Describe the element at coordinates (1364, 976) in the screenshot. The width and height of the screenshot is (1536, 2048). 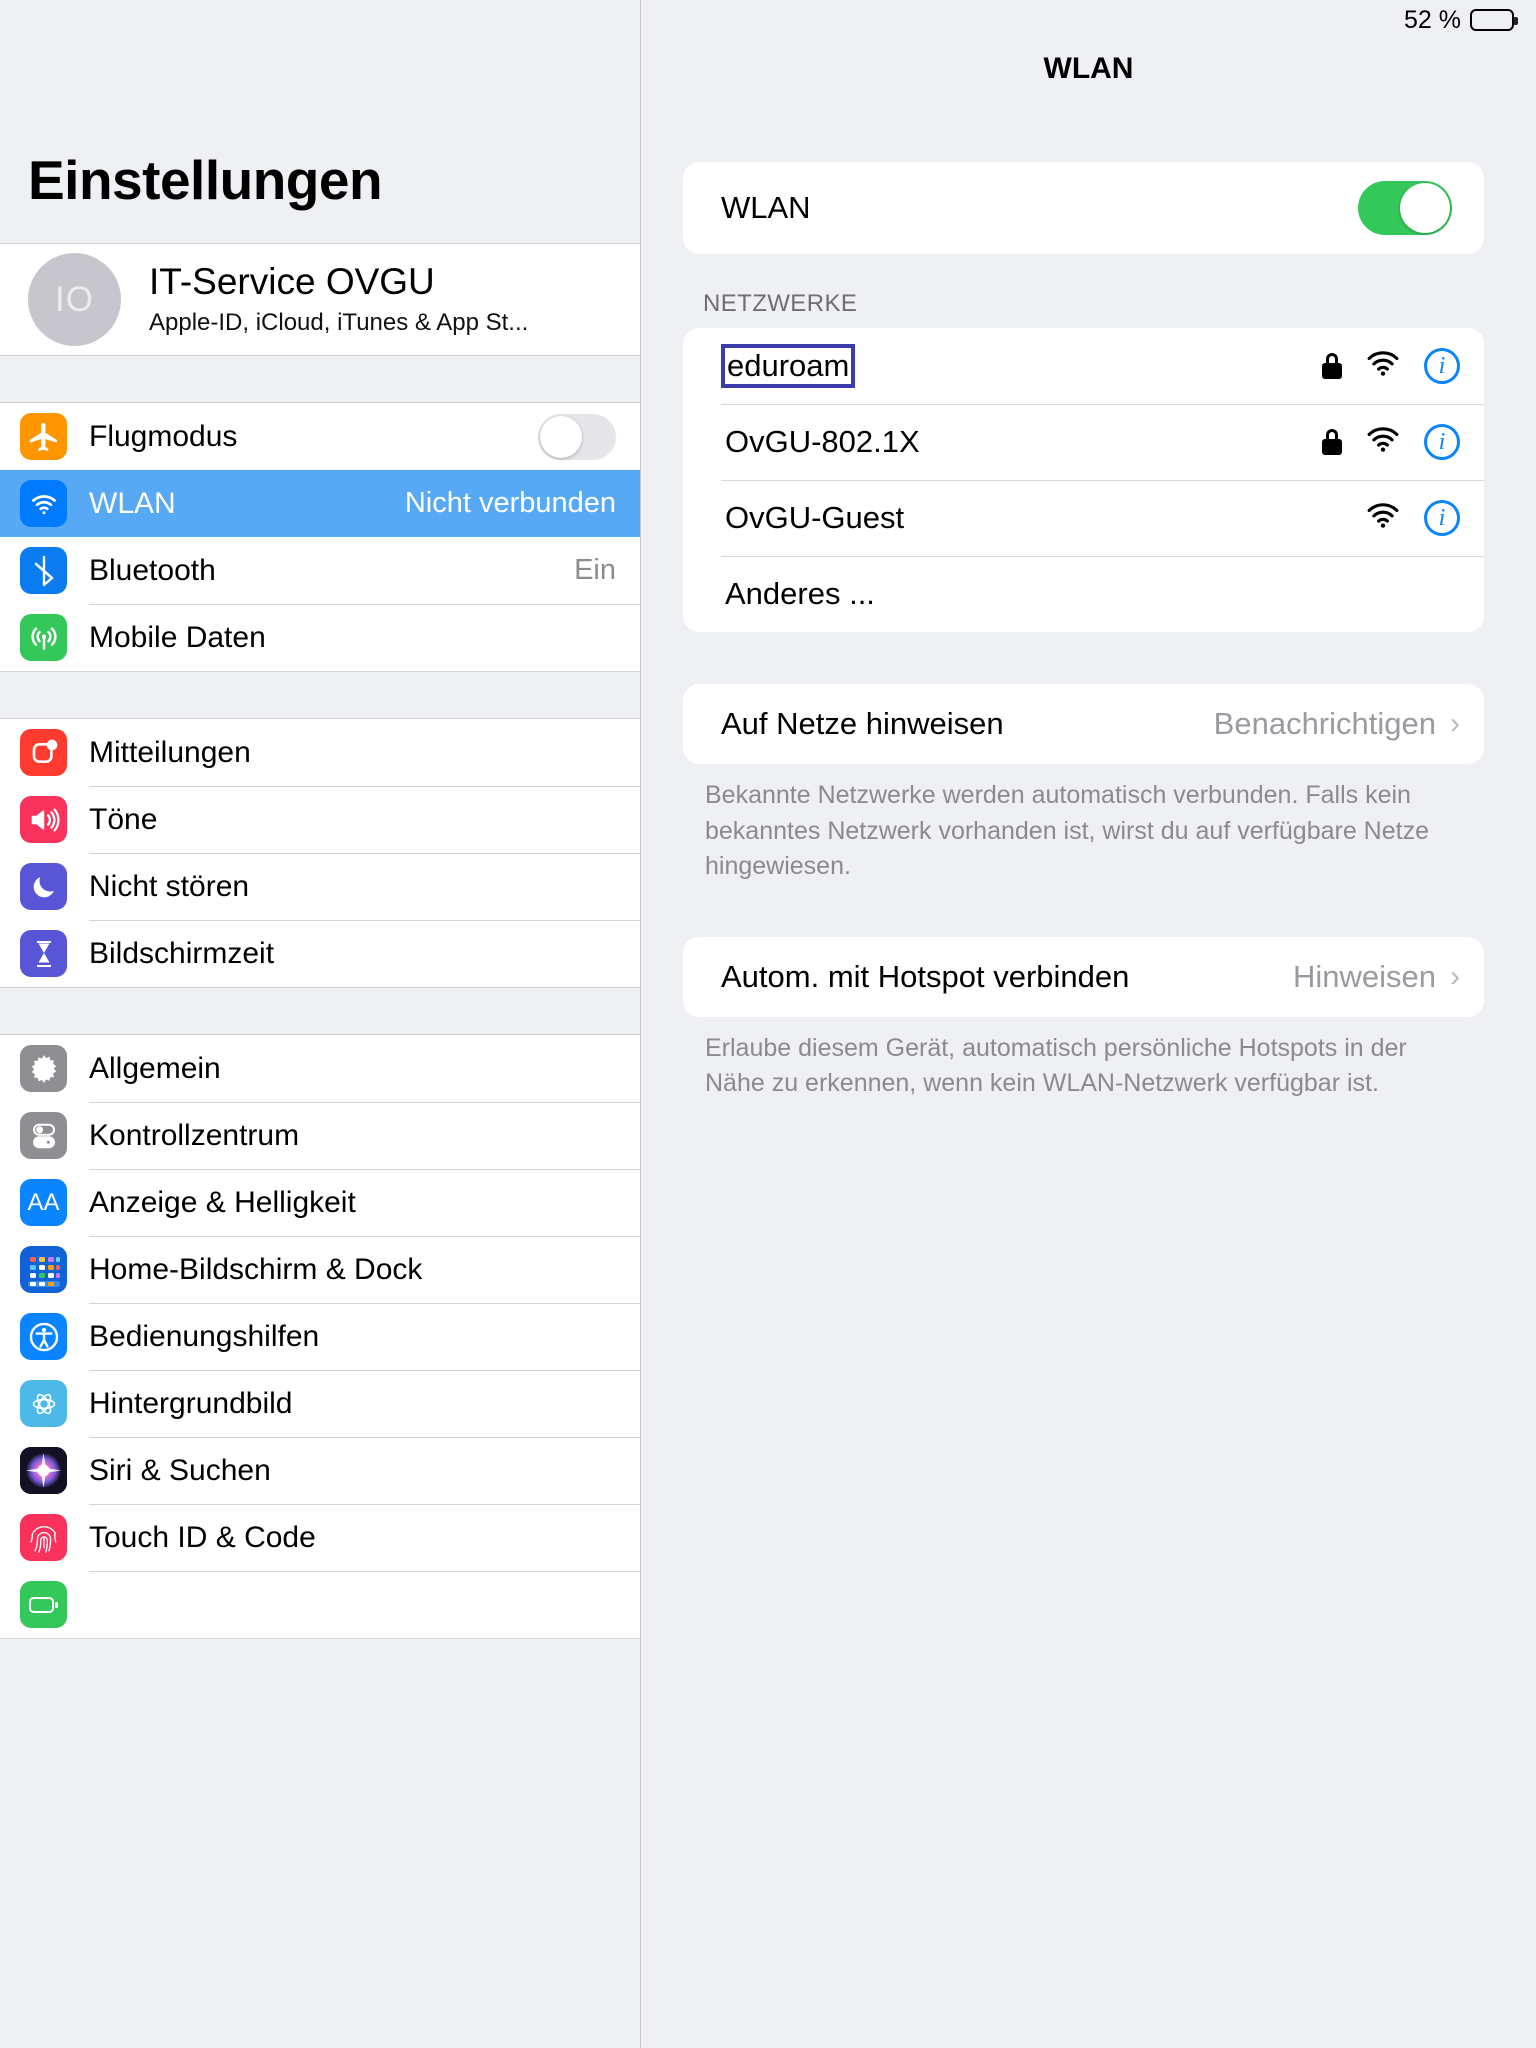
I see `auto-hotspot-value: Hinweisen` at that location.